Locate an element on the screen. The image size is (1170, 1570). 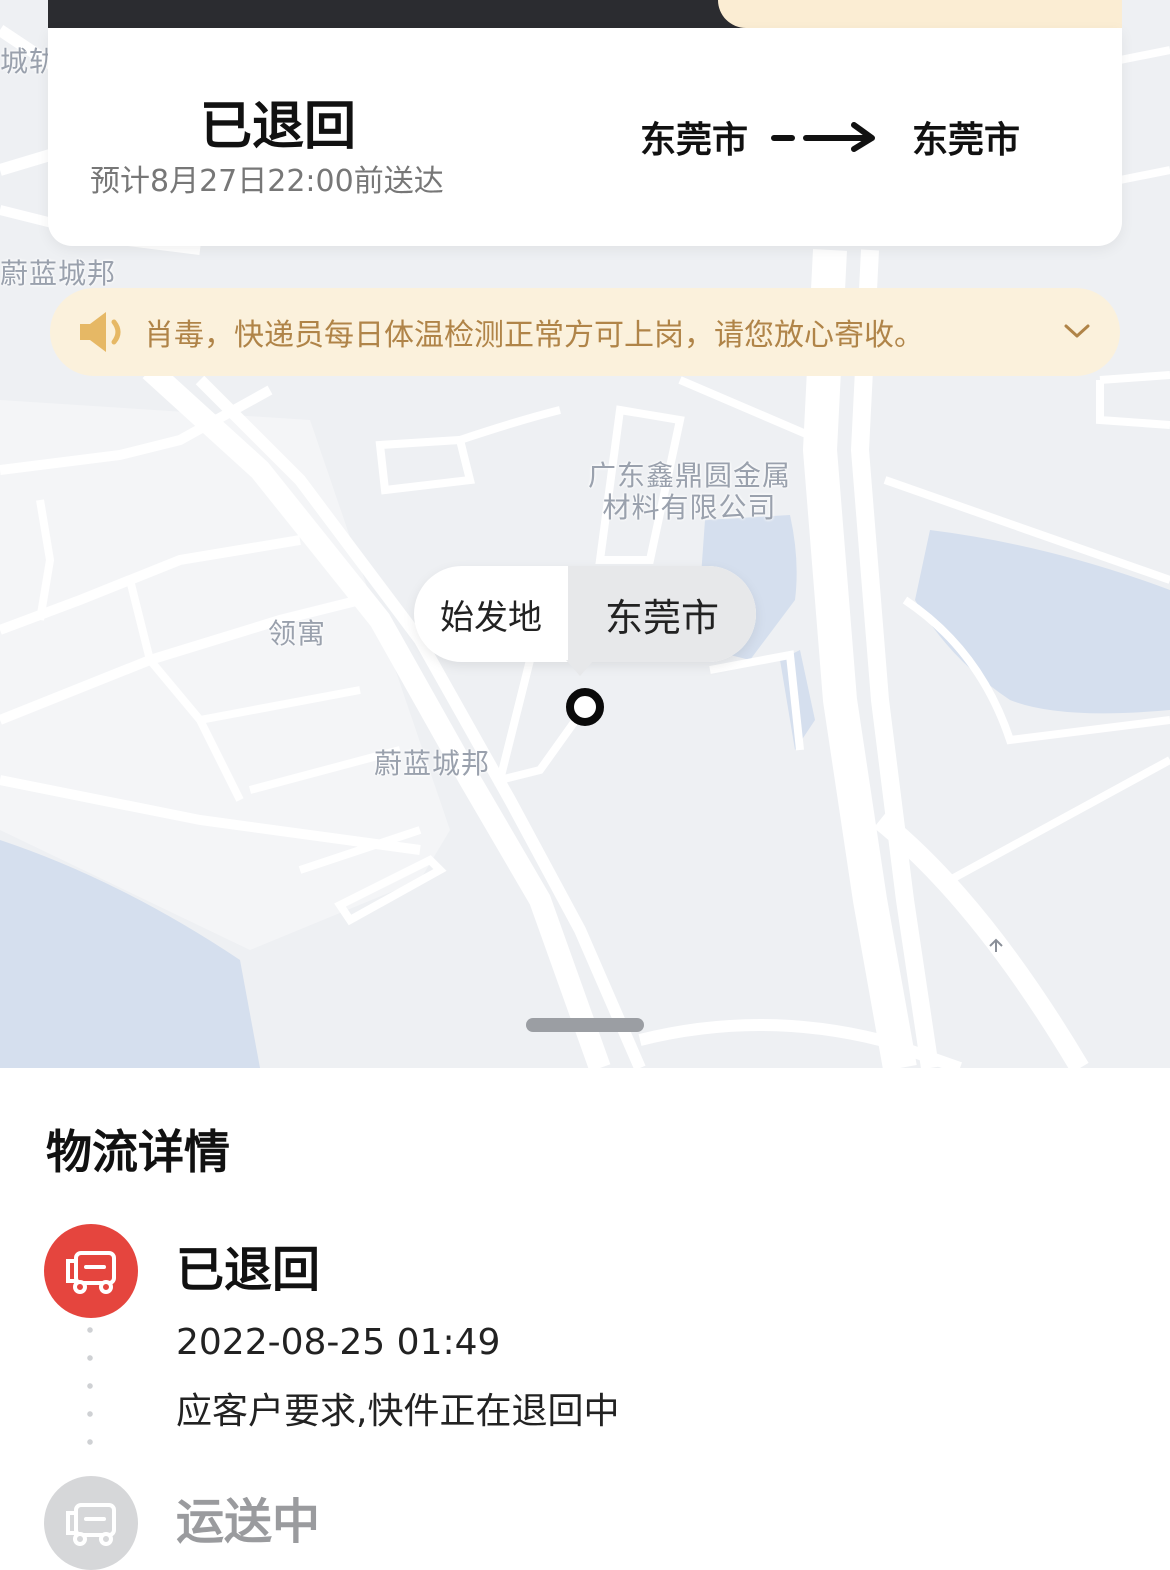
status-title: 已退回 is located at coordinates (277, 127).